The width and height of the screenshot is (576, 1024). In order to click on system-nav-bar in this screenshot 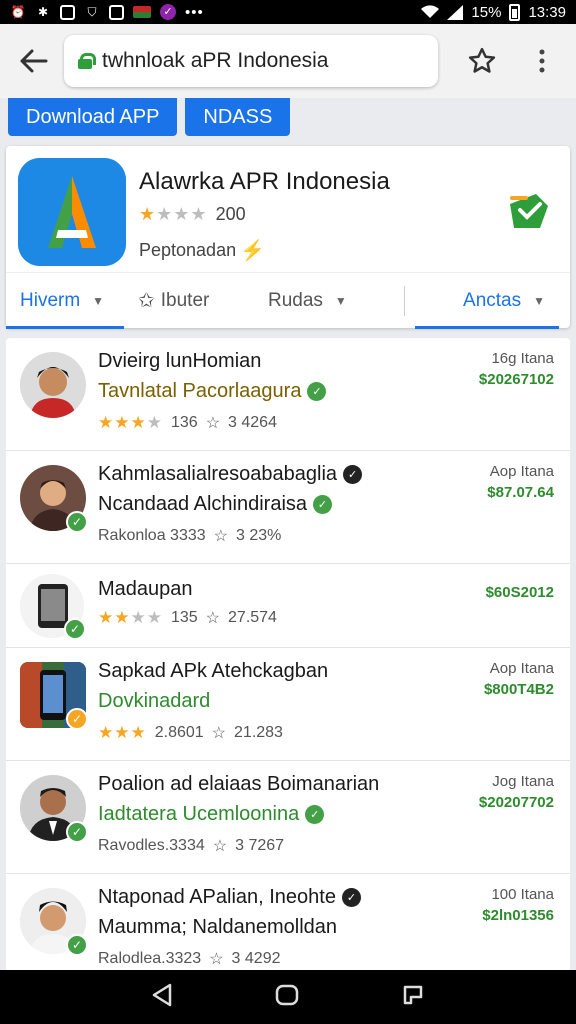, I will do `click(288, 997)`.